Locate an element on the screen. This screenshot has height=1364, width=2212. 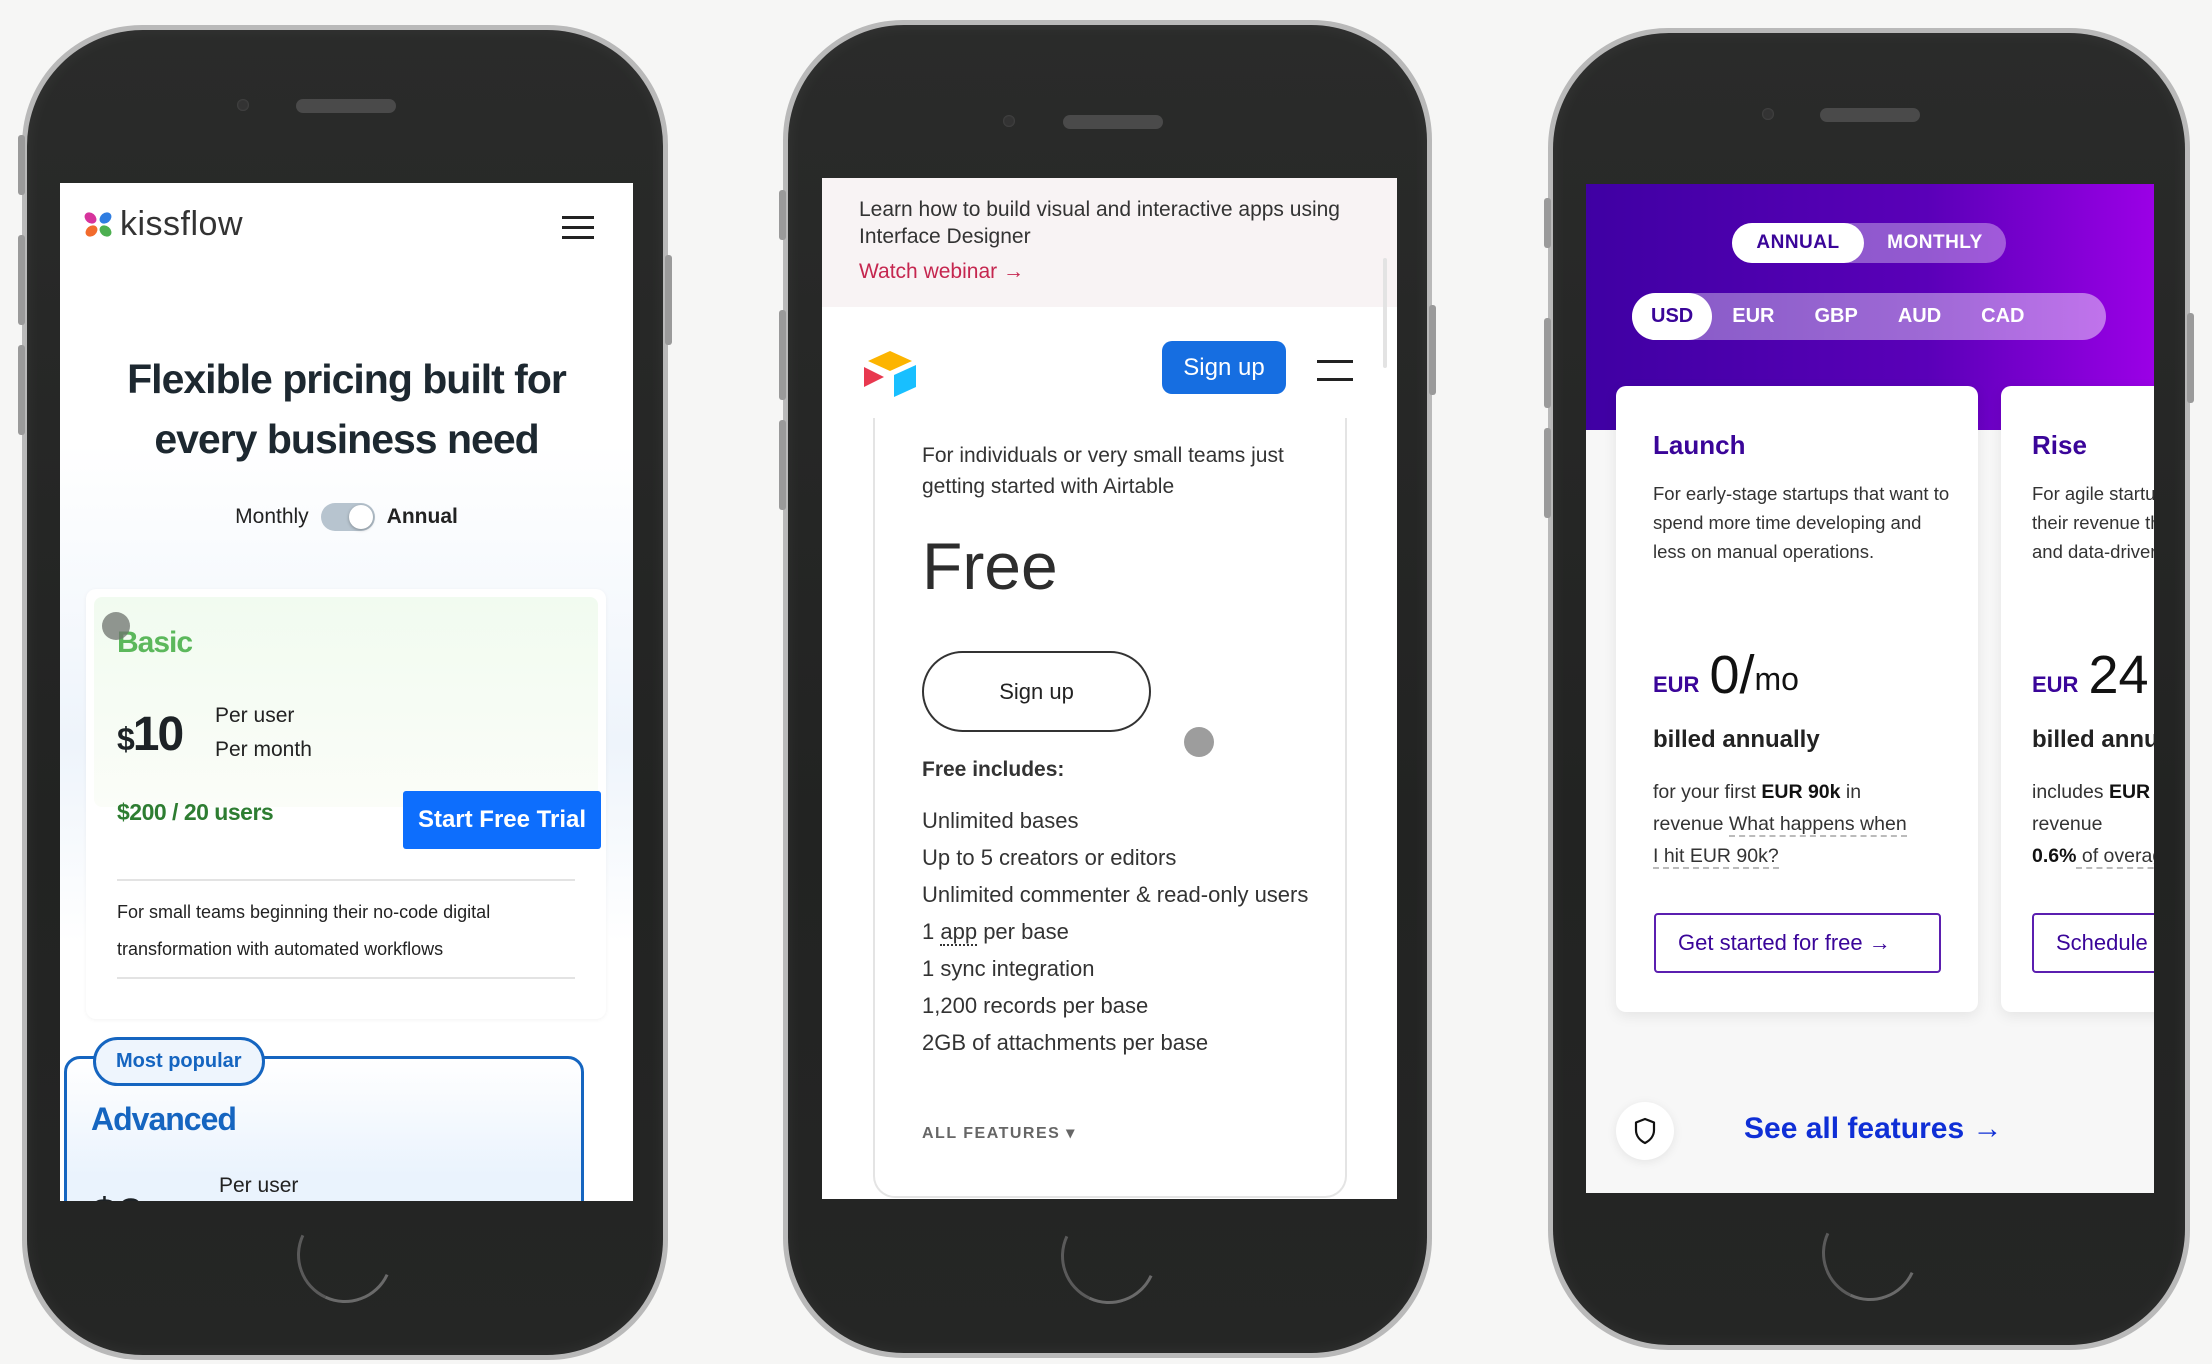
all-features-toggle: ALL FEATURES ▾ is located at coordinates (999, 1133).